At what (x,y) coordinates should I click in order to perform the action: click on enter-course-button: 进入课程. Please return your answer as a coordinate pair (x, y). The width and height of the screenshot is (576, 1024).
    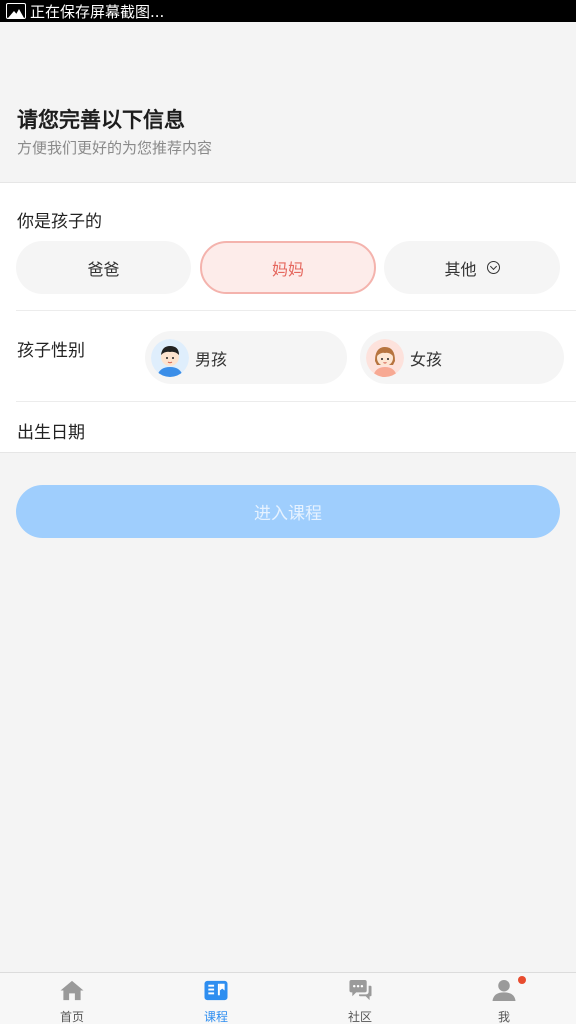
    Looking at the image, I should click on (288, 511).